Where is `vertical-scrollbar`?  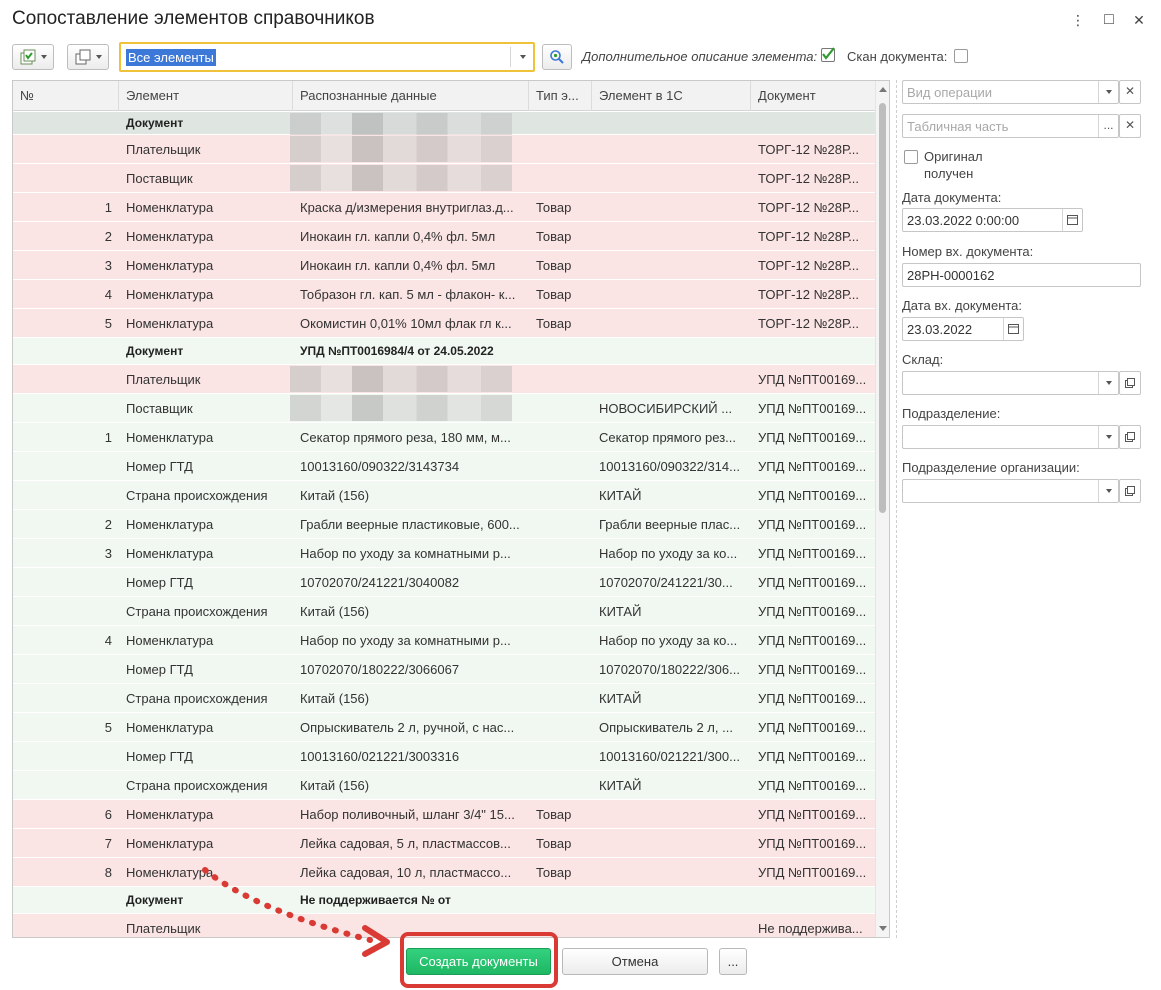
vertical-scrollbar is located at coordinates (882, 509).